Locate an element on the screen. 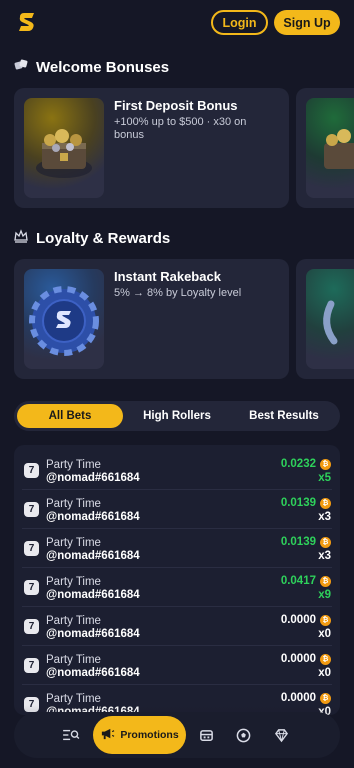 This screenshot has height=768, width=354. next-reward-card is located at coordinates (325, 319).